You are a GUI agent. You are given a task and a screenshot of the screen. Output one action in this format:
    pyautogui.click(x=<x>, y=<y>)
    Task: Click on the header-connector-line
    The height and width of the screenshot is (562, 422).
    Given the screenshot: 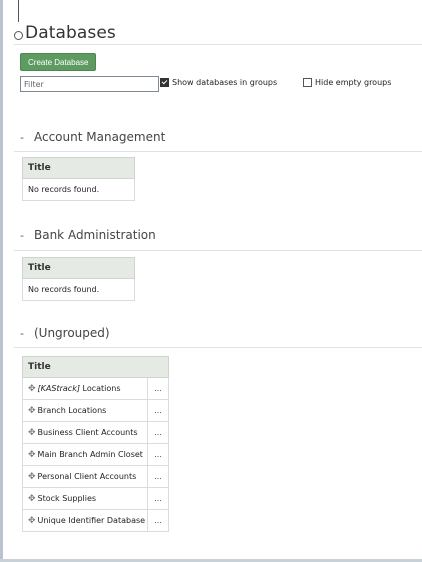 What is the action you would take?
    pyautogui.click(x=18, y=11)
    